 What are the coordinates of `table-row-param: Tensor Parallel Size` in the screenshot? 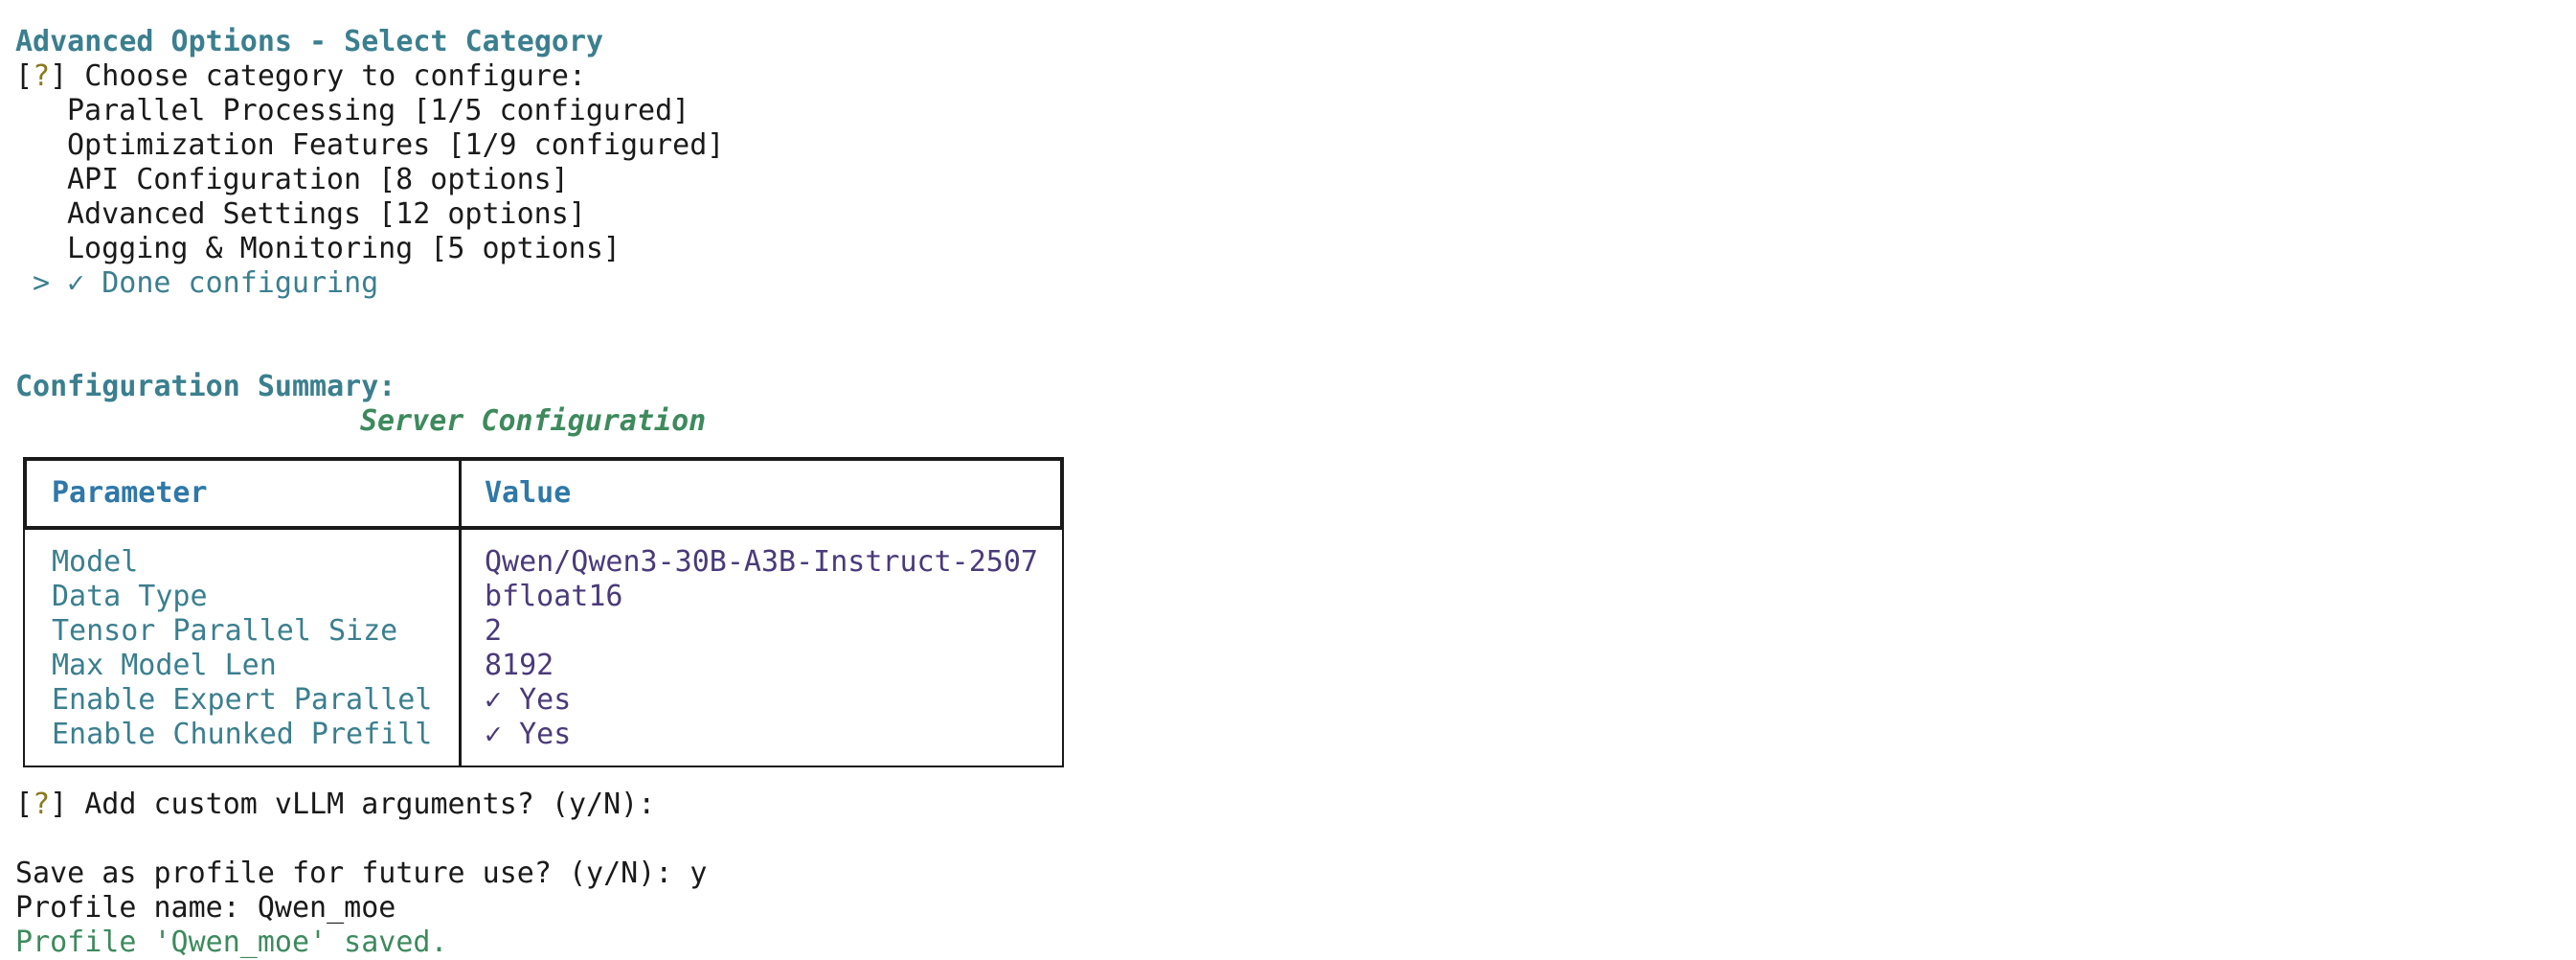 It's located at (225, 631).